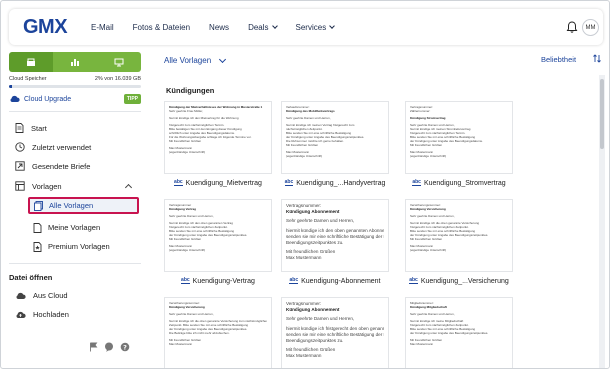 The image size is (610, 369). What do you see at coordinates (38, 205) in the screenshot?
I see `template-stack-icon` at bounding box center [38, 205].